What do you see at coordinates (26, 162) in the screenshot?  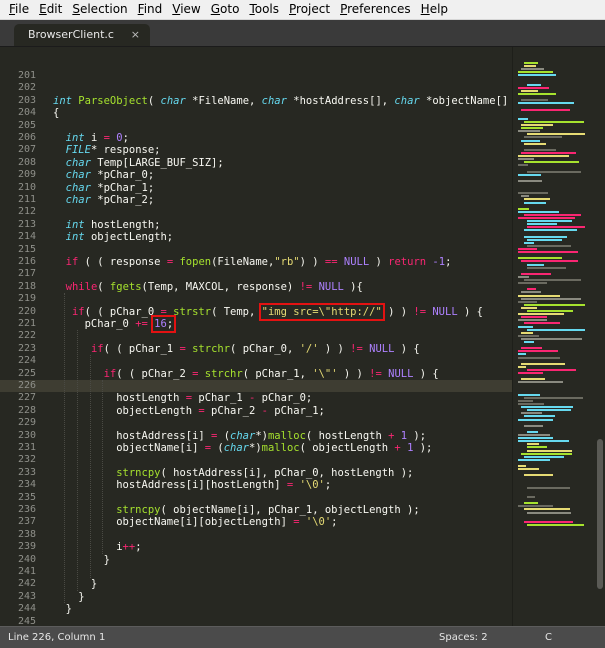 I see `line-number: 208` at bounding box center [26, 162].